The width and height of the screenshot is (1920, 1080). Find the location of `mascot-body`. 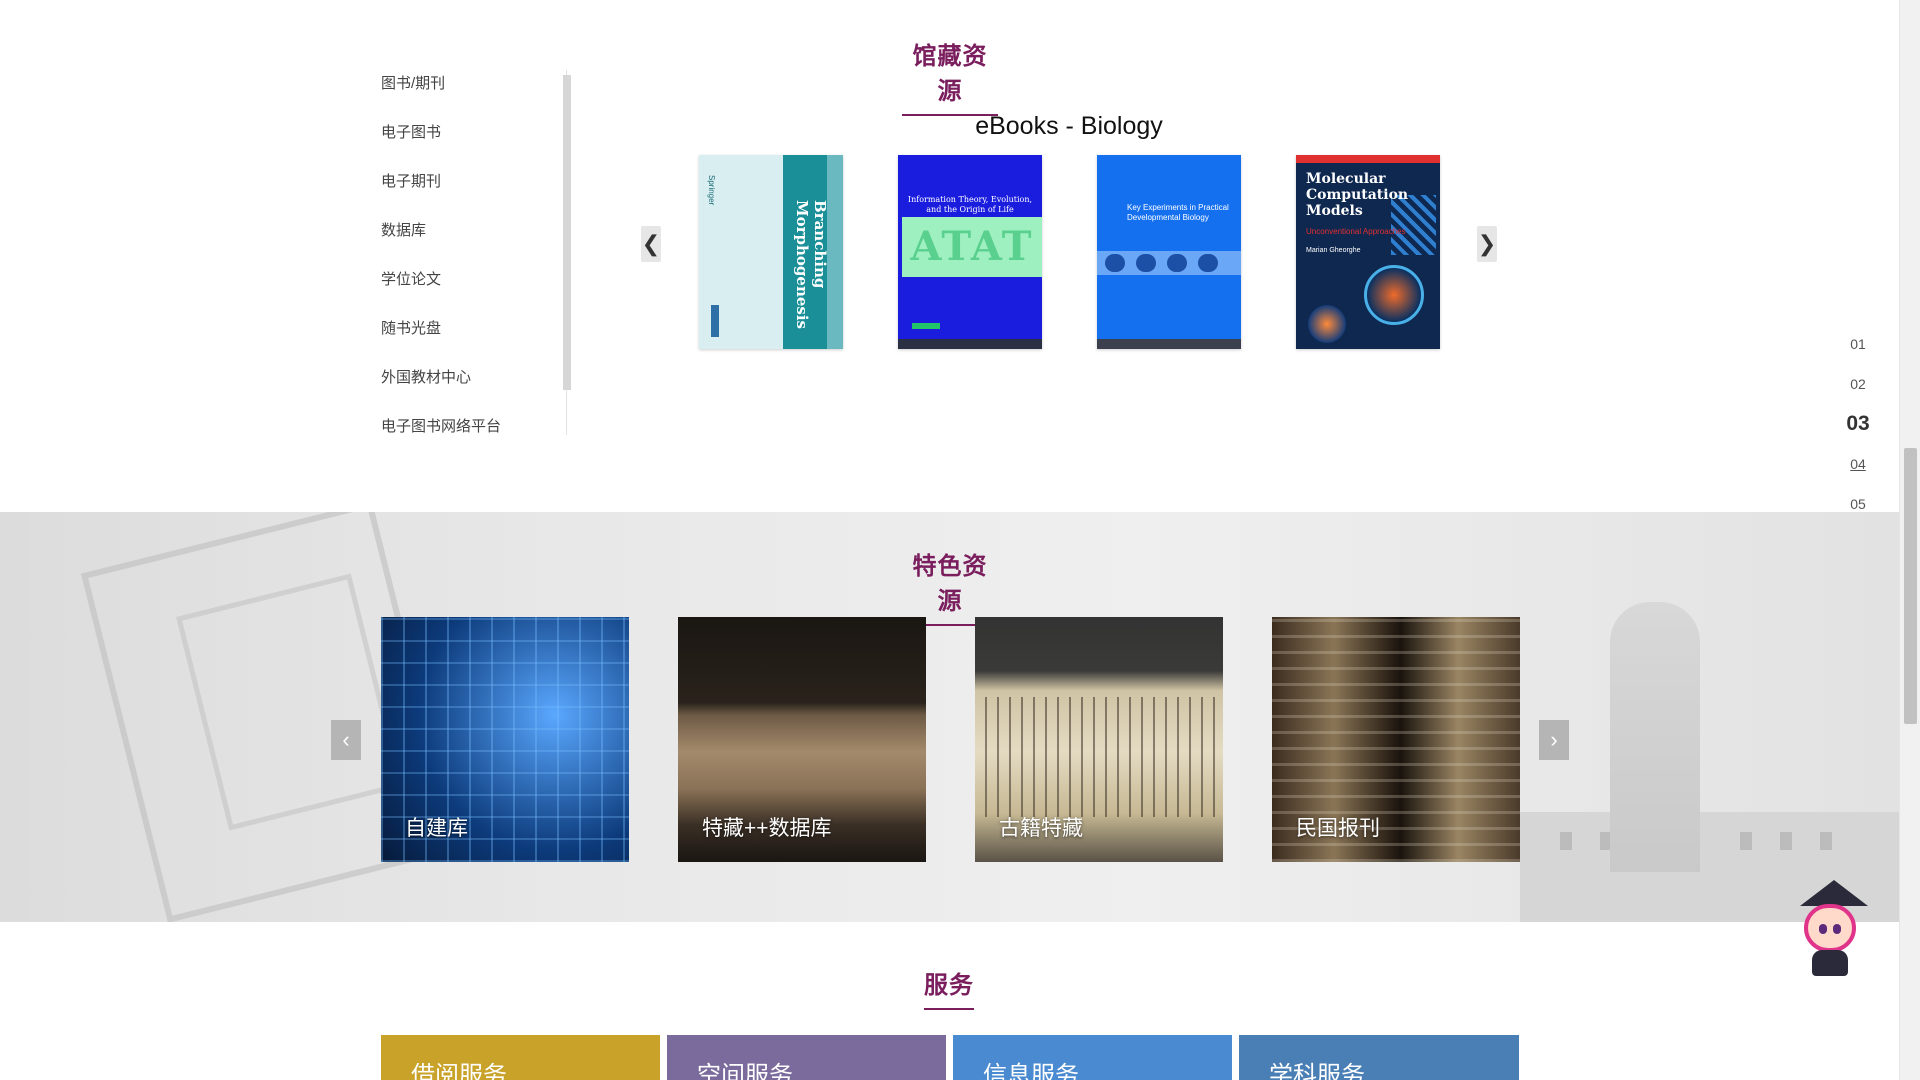

mascot-body is located at coordinates (1830, 963).